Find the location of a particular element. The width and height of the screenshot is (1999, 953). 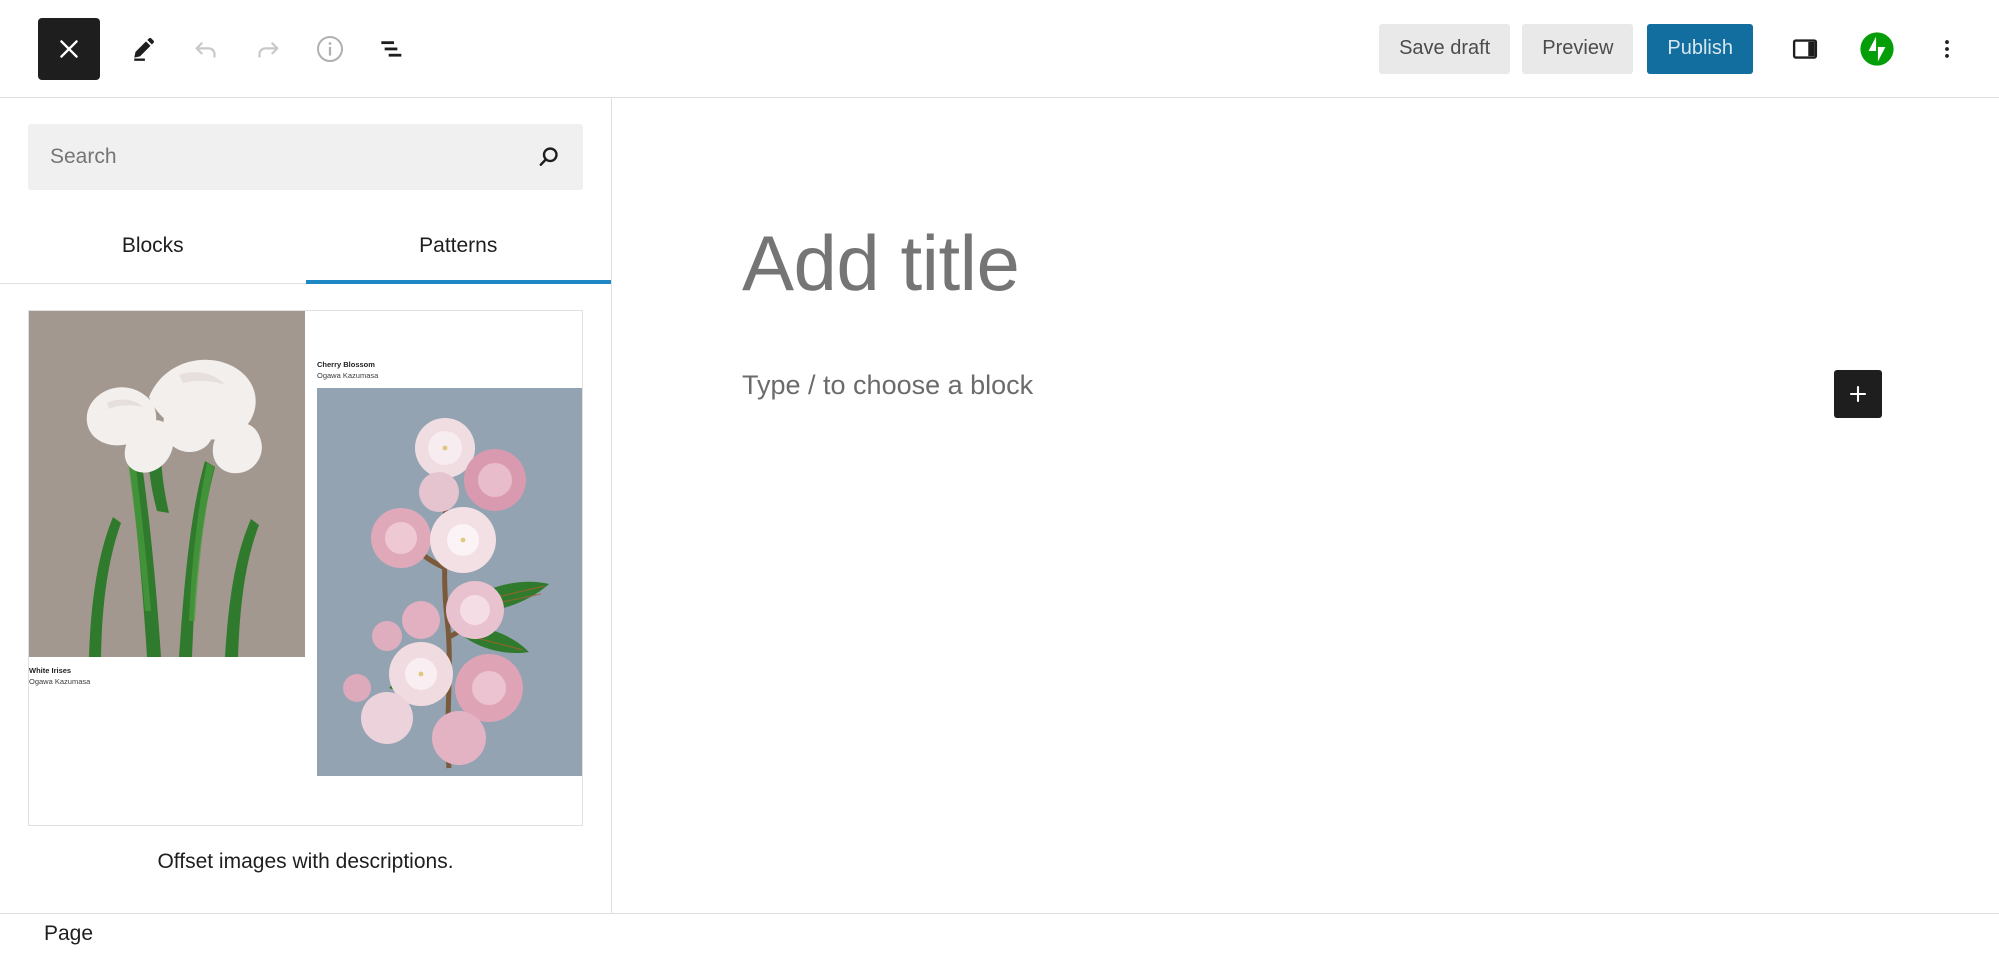

redo-button is located at coordinates (268, 49).